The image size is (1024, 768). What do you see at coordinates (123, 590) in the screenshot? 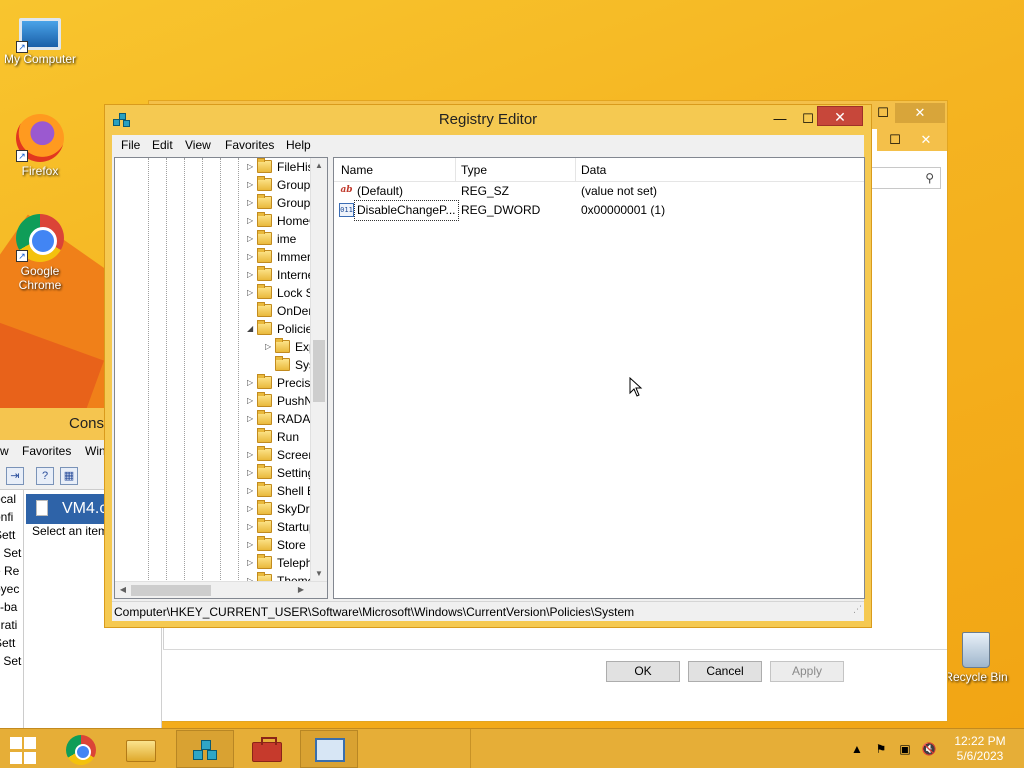
I see `scroll-left-icon: ◀` at bounding box center [123, 590].